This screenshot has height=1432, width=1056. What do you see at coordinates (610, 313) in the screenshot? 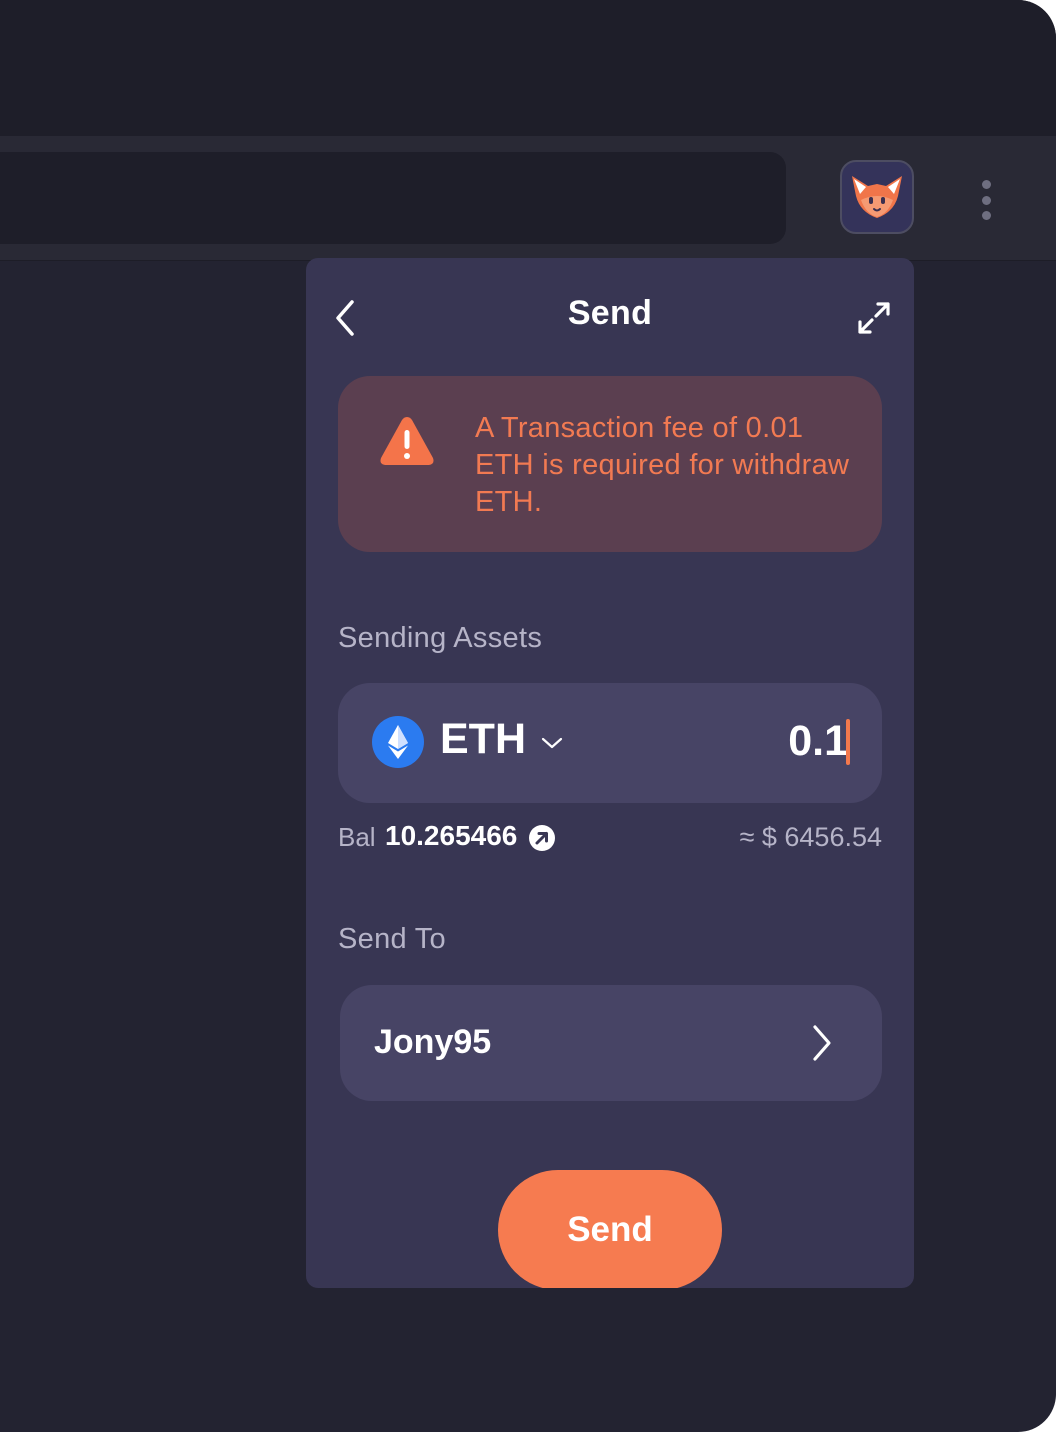
I see `page-title: Send` at bounding box center [610, 313].